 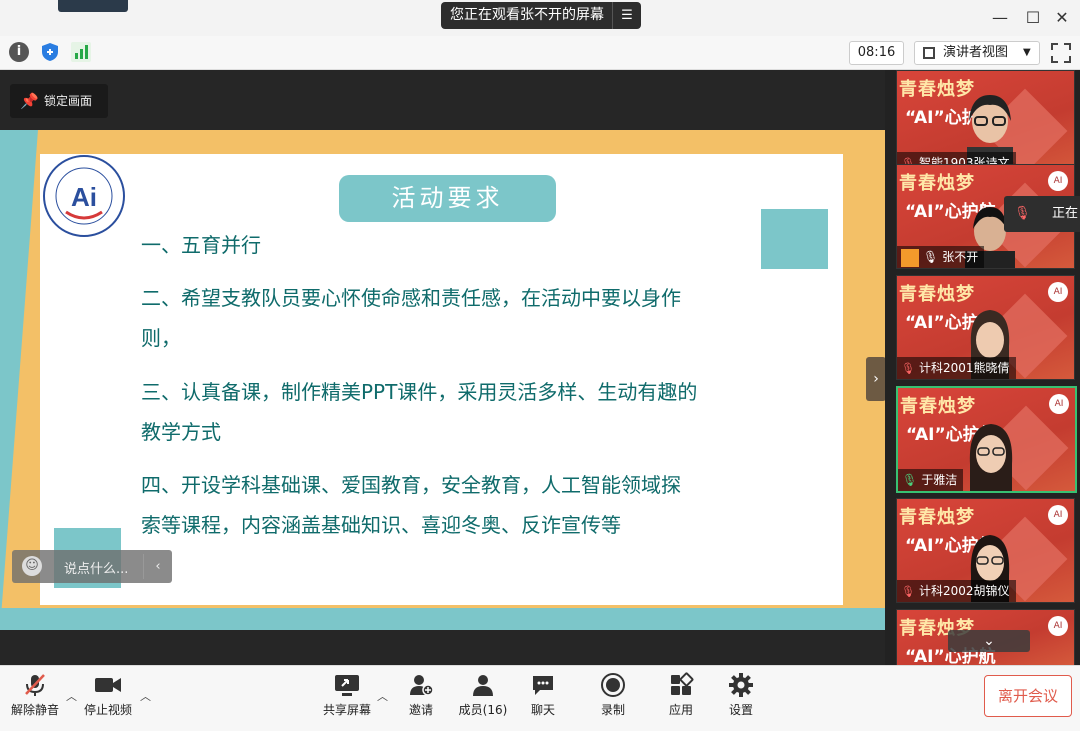 What do you see at coordinates (50, 52) in the screenshot?
I see `shield-icon` at bounding box center [50, 52].